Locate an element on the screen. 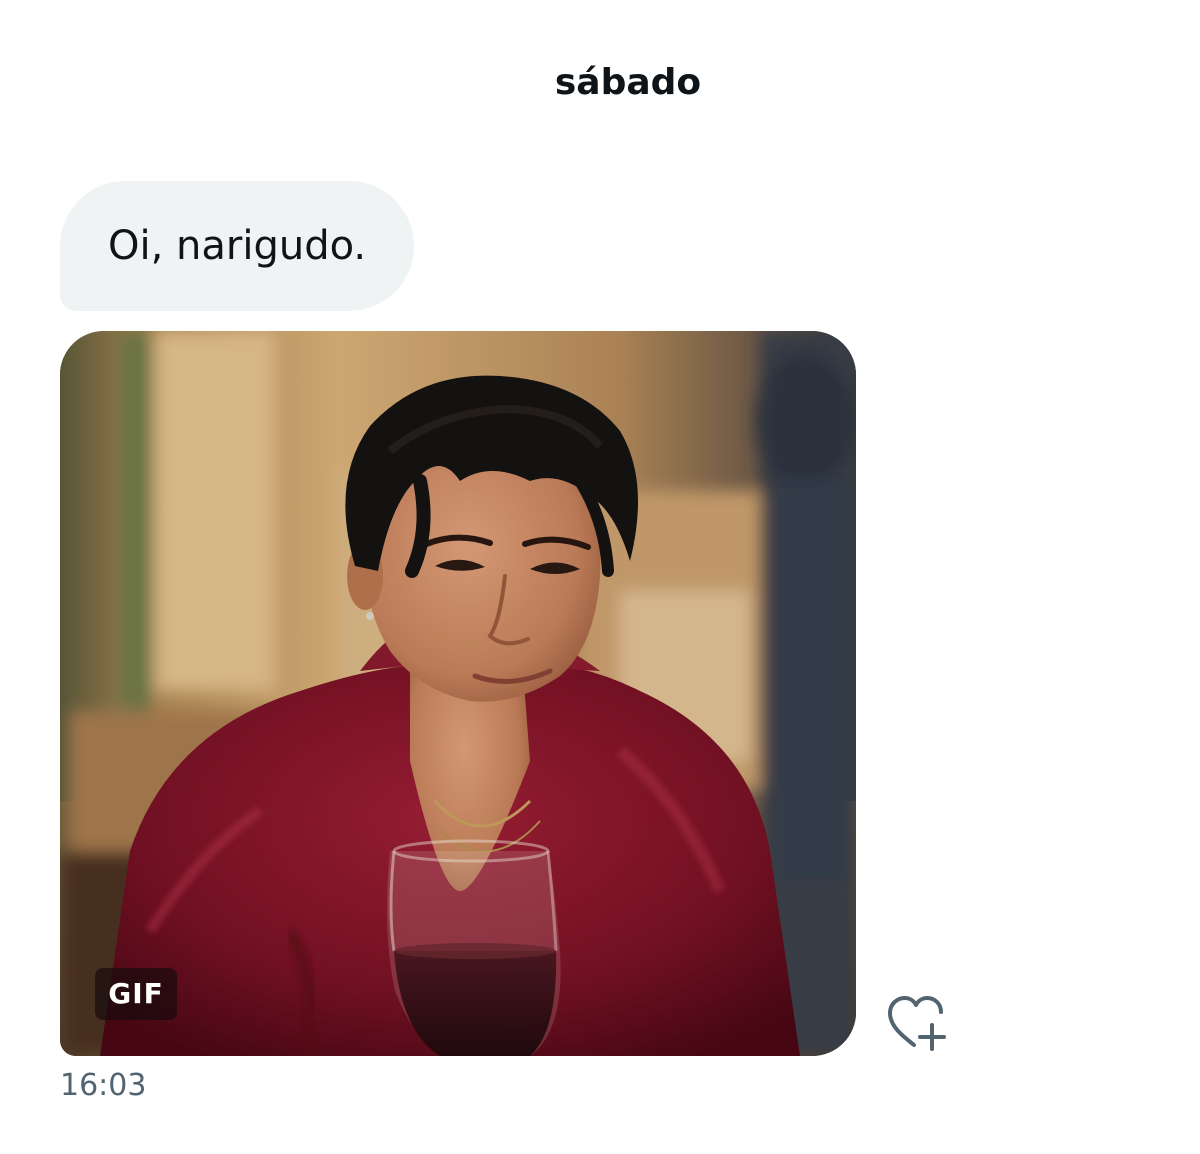 This screenshot has height=1154, width=1200. add-reaction-button is located at coordinates (916, 1023).